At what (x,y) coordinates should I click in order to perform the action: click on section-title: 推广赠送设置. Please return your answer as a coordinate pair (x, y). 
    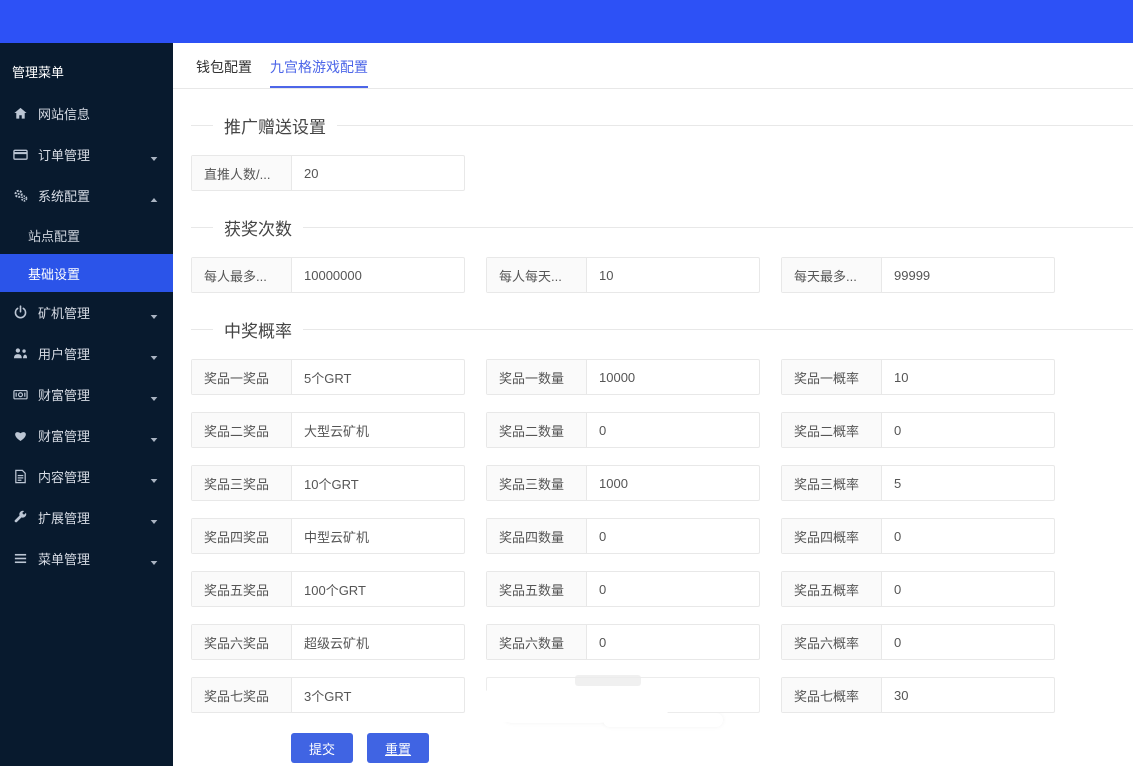
    Looking at the image, I should click on (662, 125).